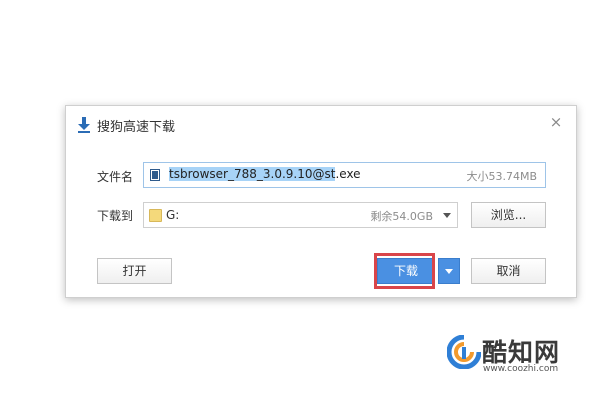  I want to click on coozhi-logo-icon, so click(464, 352).